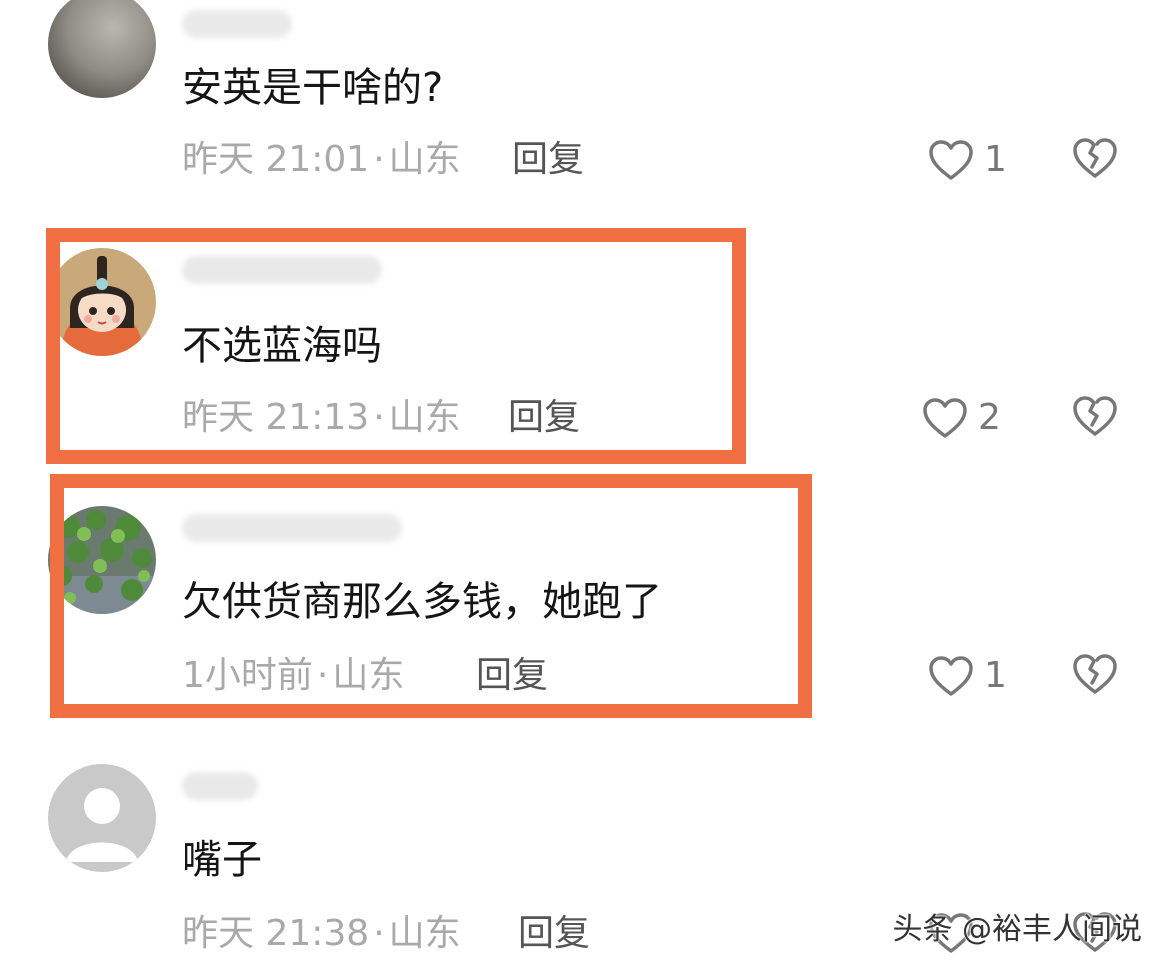  What do you see at coordinates (989, 417) in the screenshot?
I see `like-count: 2` at bounding box center [989, 417].